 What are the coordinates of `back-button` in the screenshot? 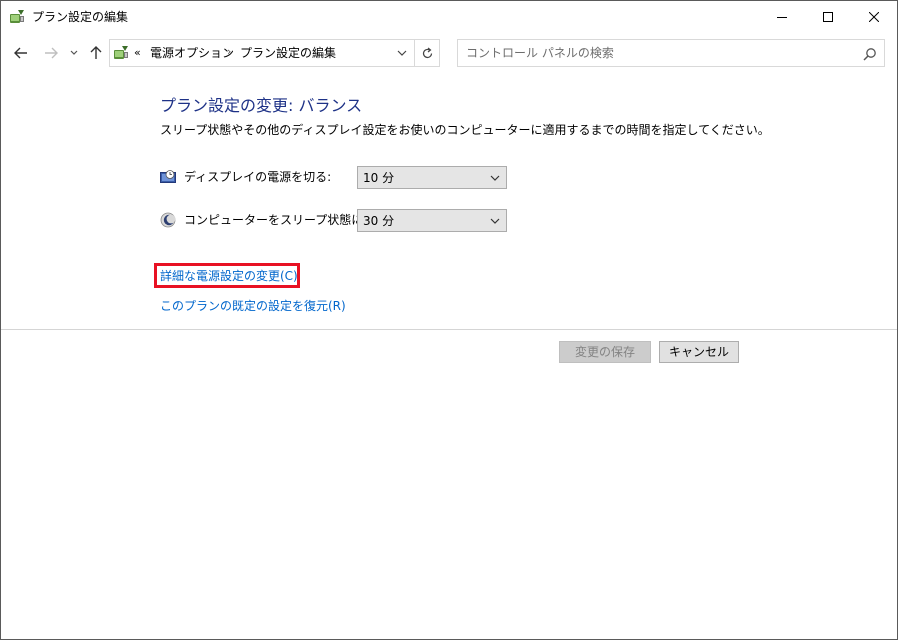 It's located at (21, 53).